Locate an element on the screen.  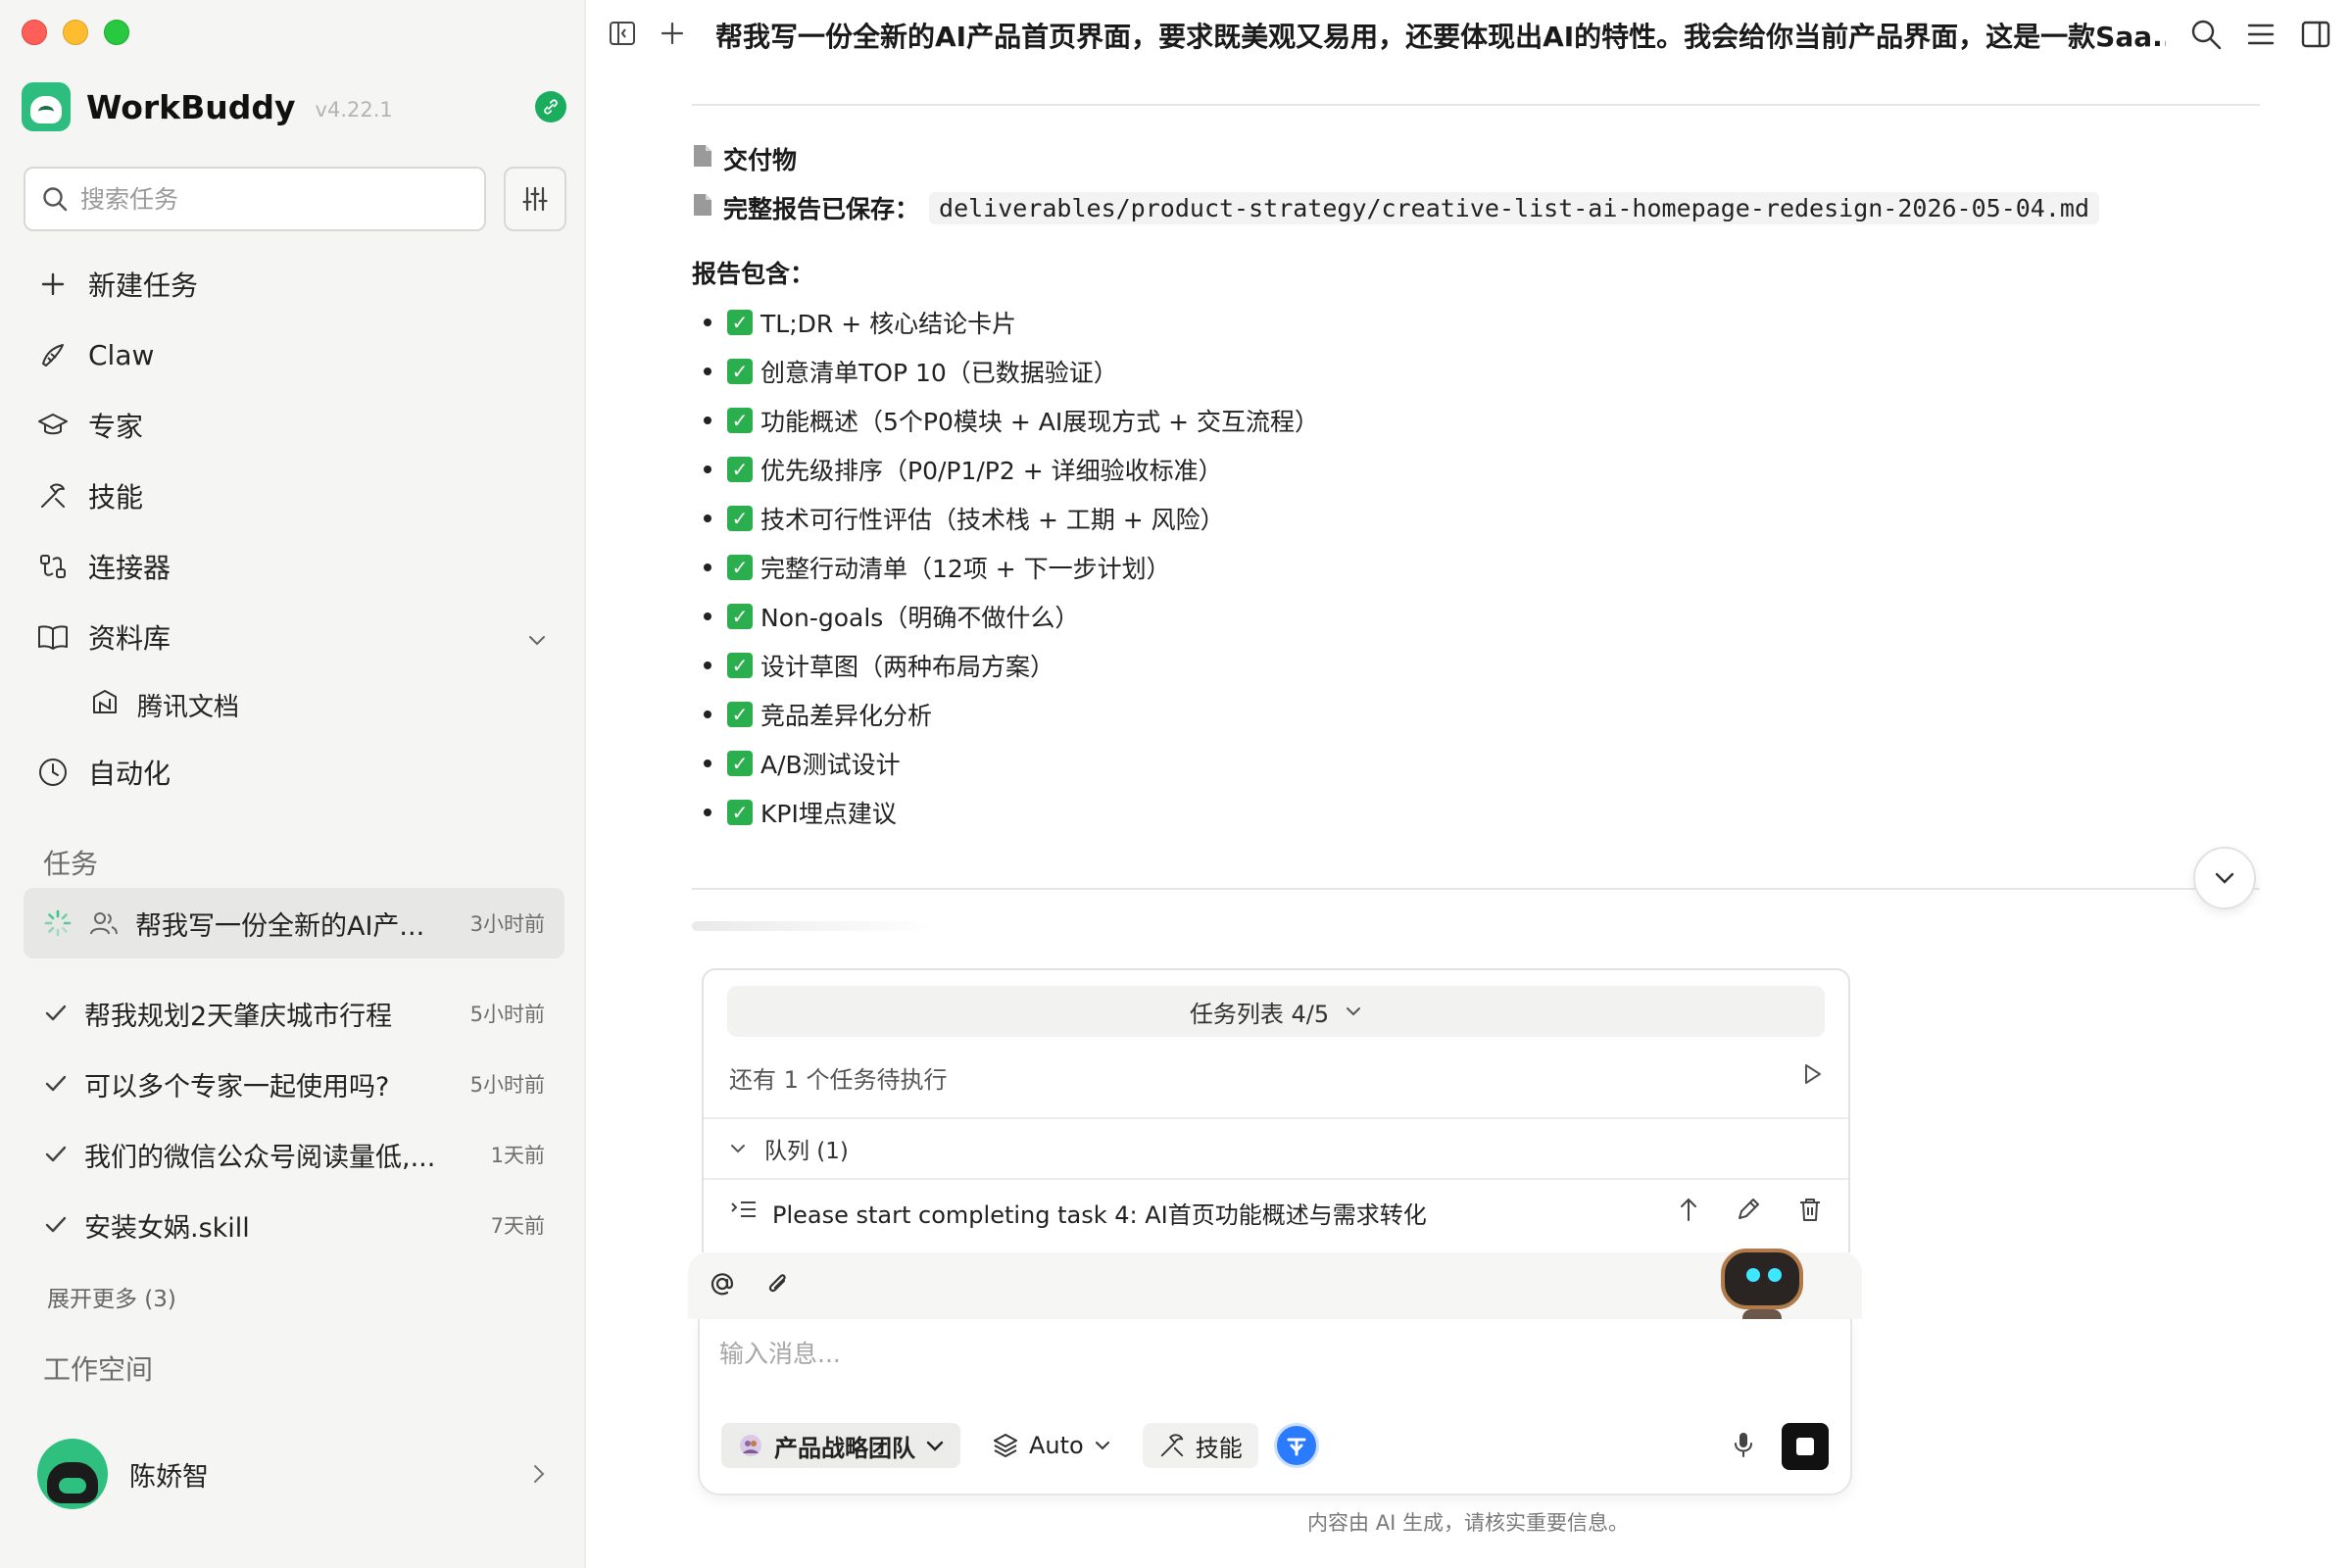
task-item: 安装女娲.skill 7天前 is located at coordinates (294, 1225).